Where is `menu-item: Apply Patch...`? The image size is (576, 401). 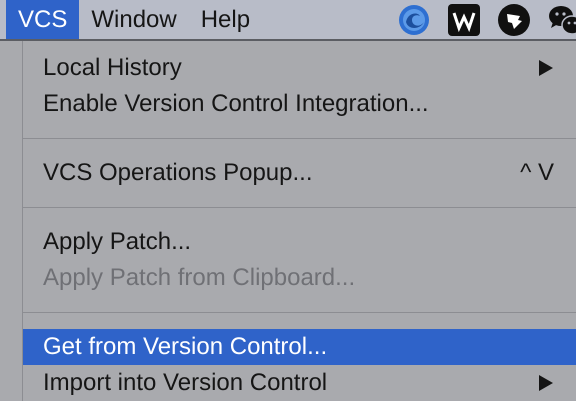 menu-item: Apply Patch... is located at coordinates (299, 242).